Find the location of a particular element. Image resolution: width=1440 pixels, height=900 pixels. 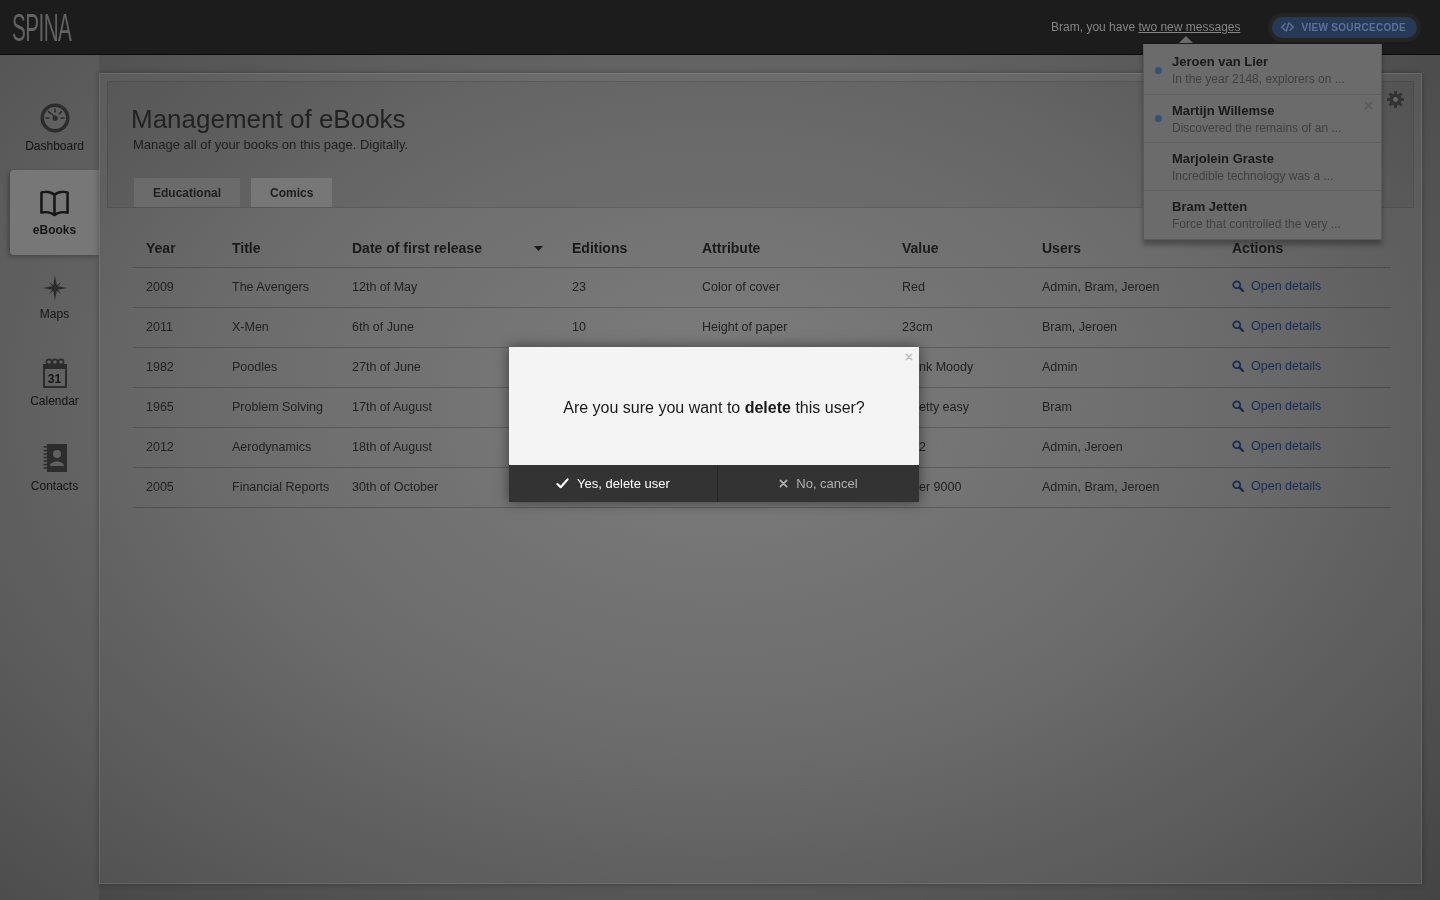

sidebar-item: 31 Calendar is located at coordinates (54, 382).